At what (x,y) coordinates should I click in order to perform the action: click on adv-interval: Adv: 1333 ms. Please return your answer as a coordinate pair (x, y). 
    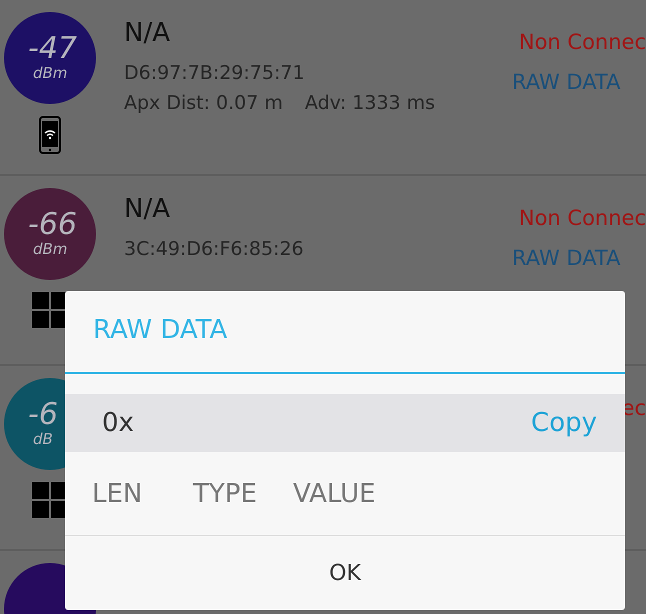
    Looking at the image, I should click on (370, 103).